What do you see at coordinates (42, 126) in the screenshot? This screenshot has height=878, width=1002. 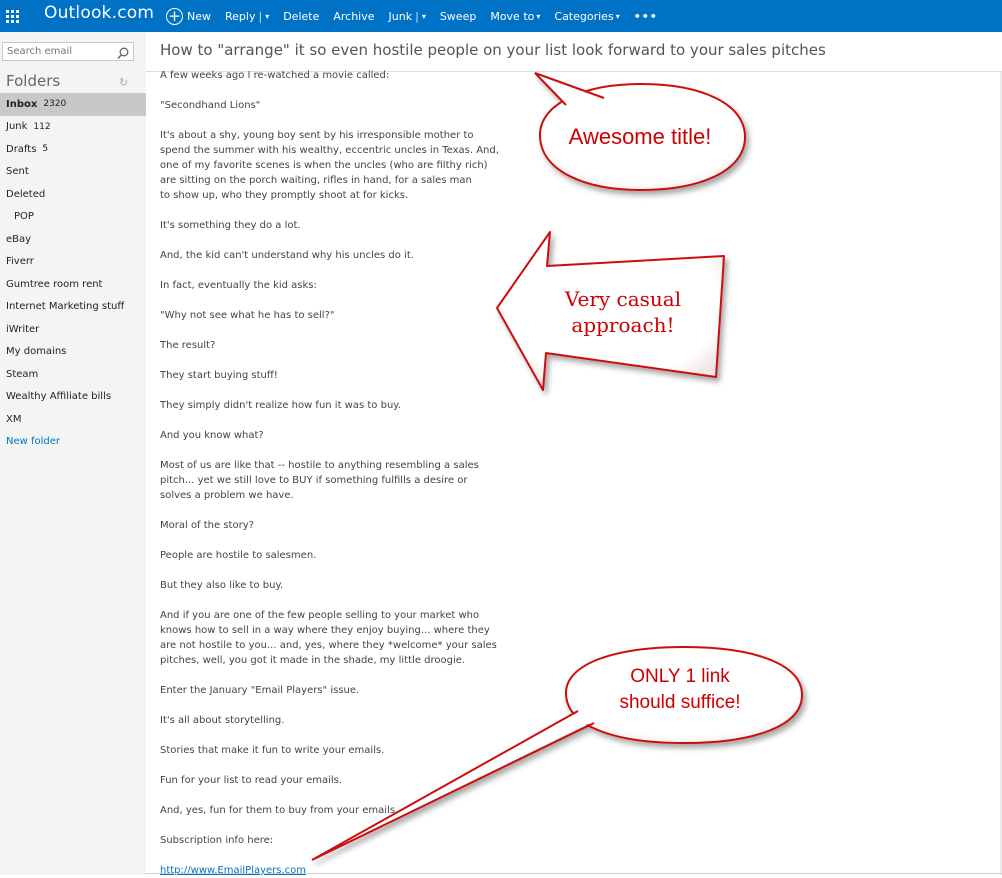 I see `unread-count: 112` at bounding box center [42, 126].